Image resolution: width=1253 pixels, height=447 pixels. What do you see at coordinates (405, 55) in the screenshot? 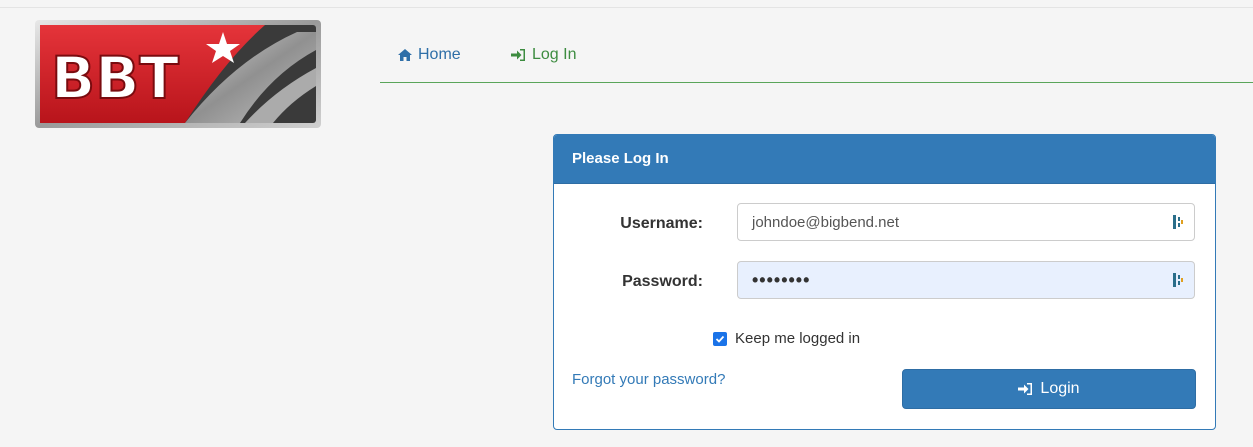
I see `home-icon` at bounding box center [405, 55].